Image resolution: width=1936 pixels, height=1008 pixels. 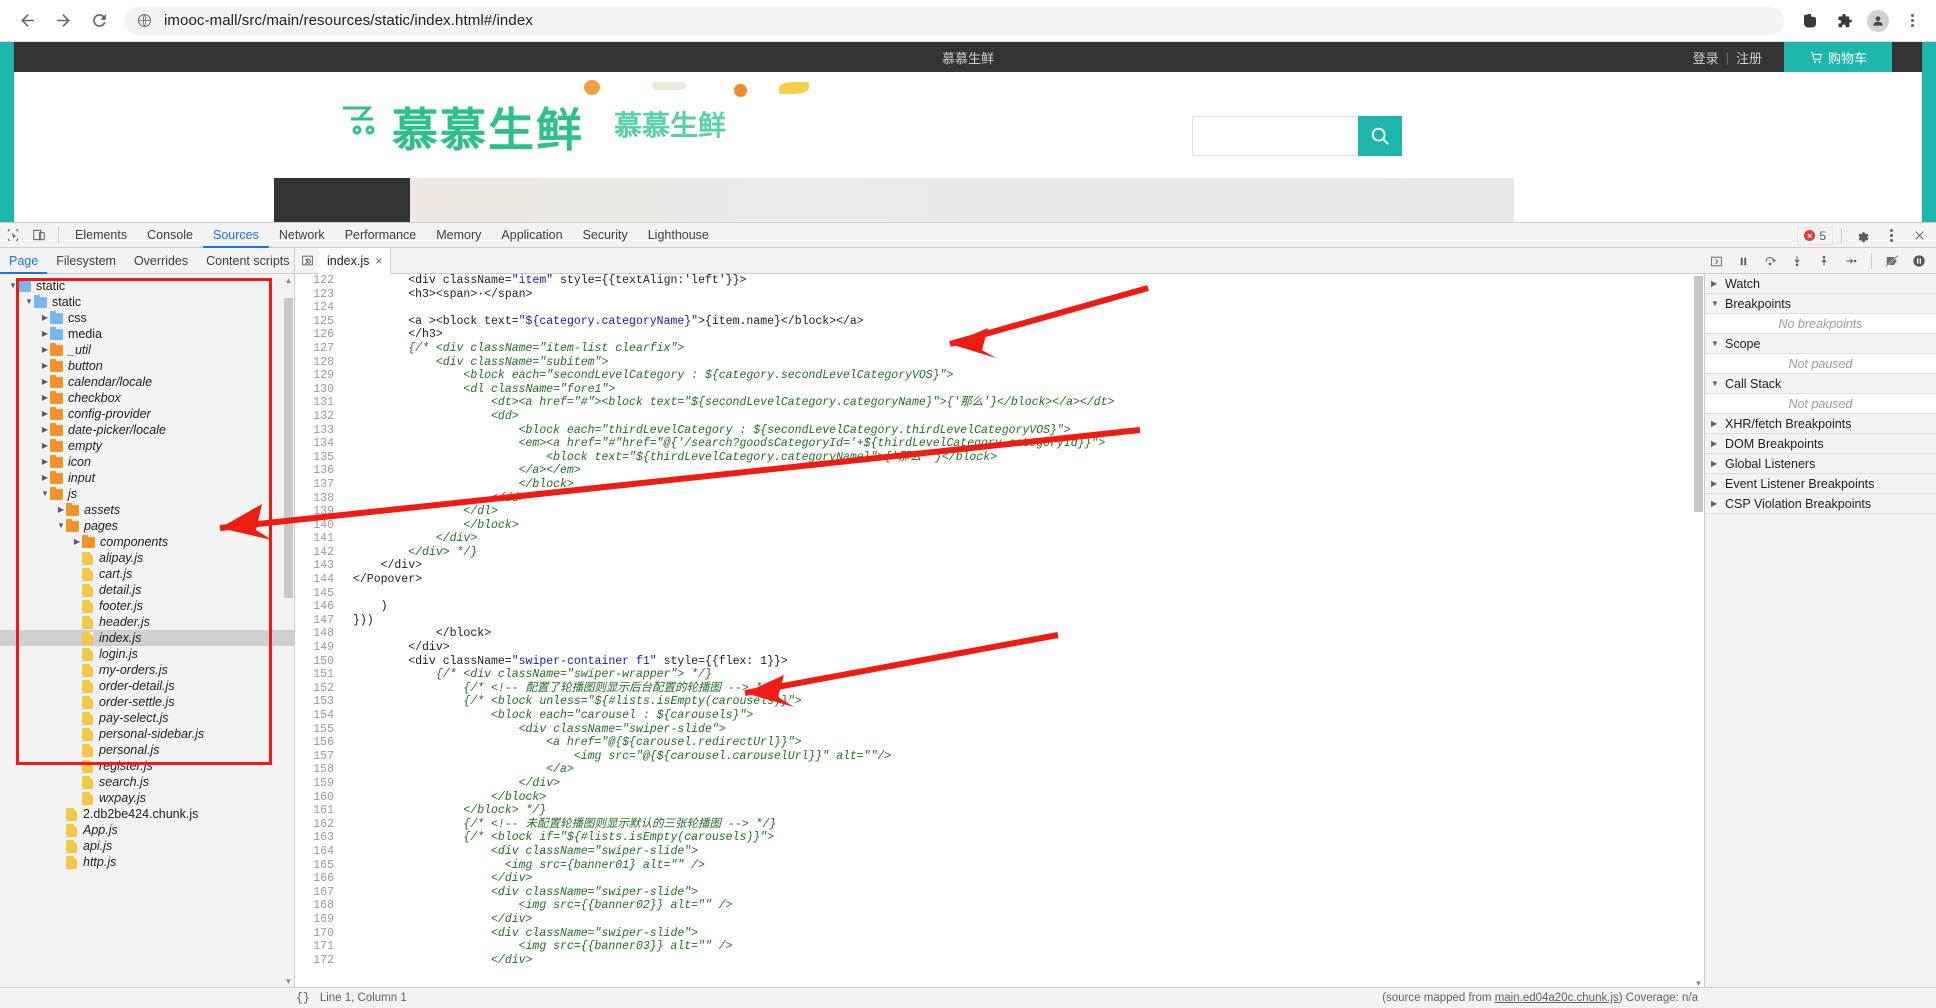 I want to click on tree-file-row: personal-sidebar.js, so click(x=147, y=734).